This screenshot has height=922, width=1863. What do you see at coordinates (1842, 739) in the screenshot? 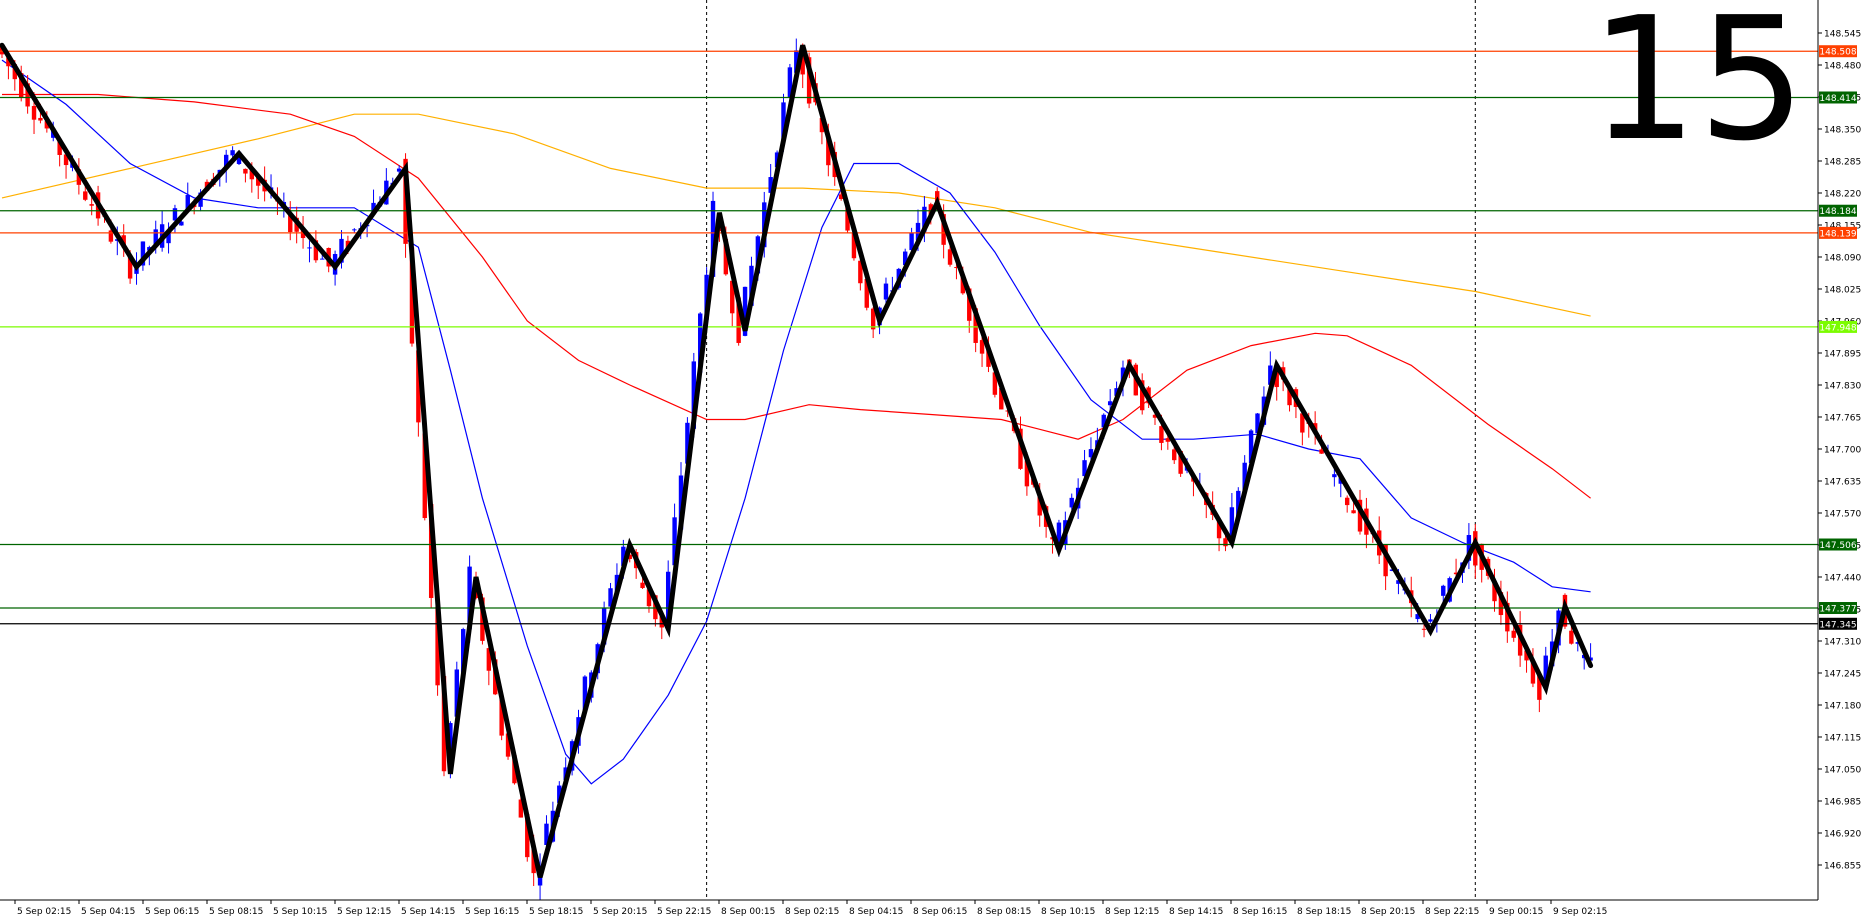
I see `y-tick-label: 147.115` at bounding box center [1842, 739].